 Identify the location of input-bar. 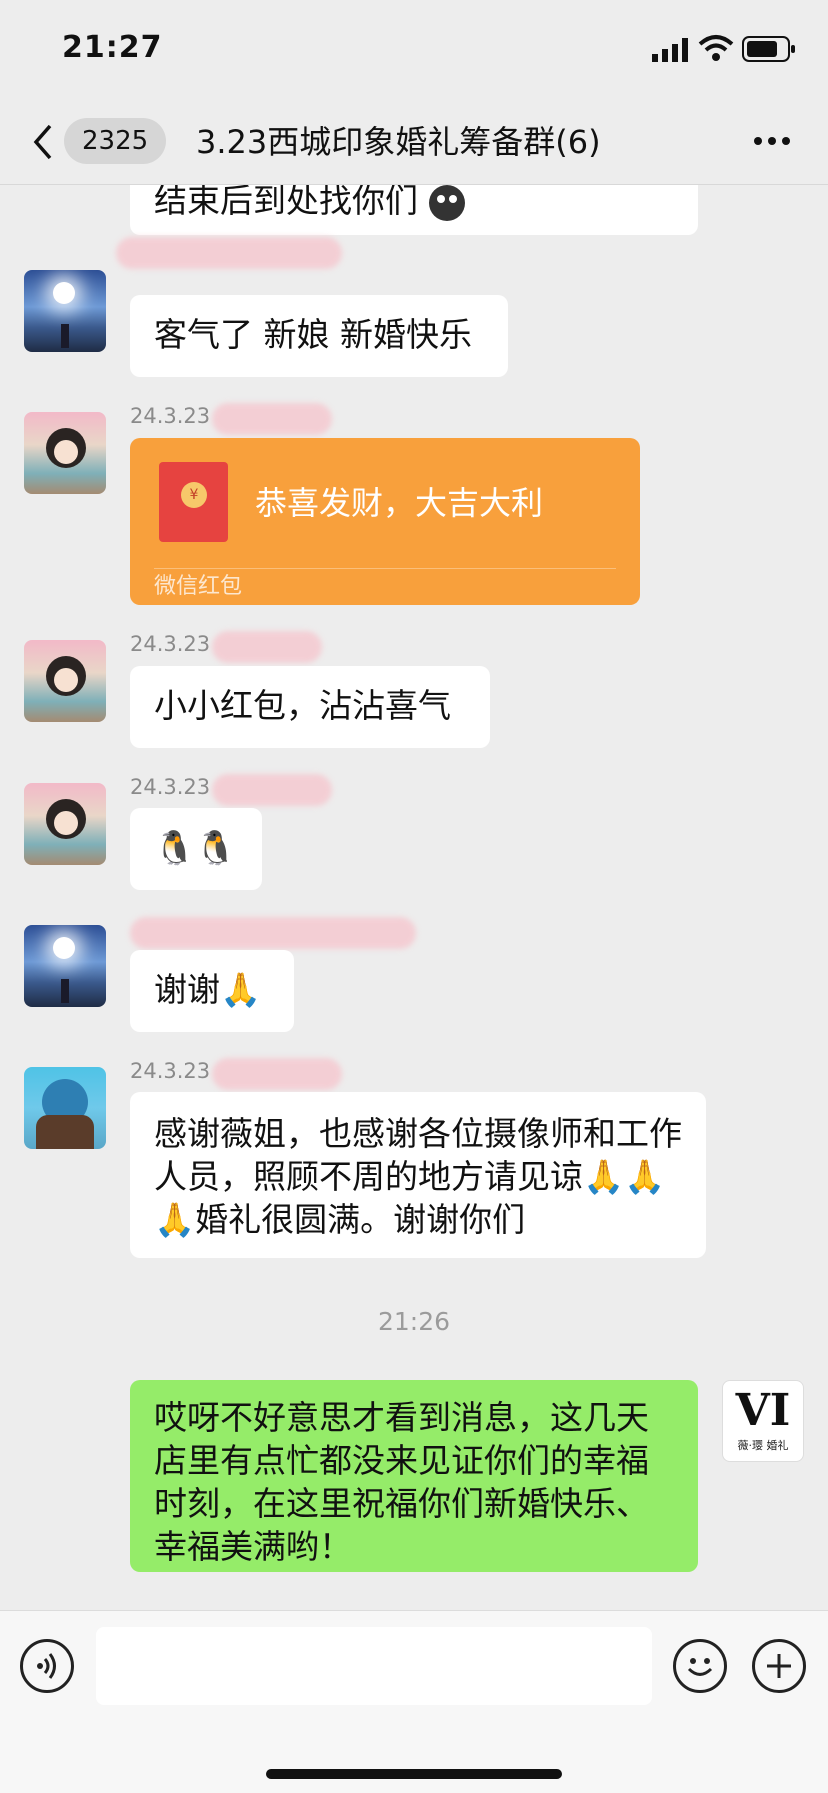
(414, 1701).